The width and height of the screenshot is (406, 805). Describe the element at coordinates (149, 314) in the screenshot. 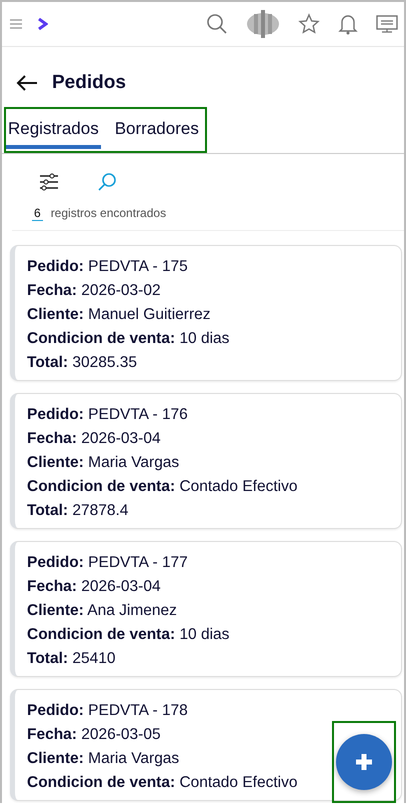

I see `field-value: Manuel Guitierrez` at that location.